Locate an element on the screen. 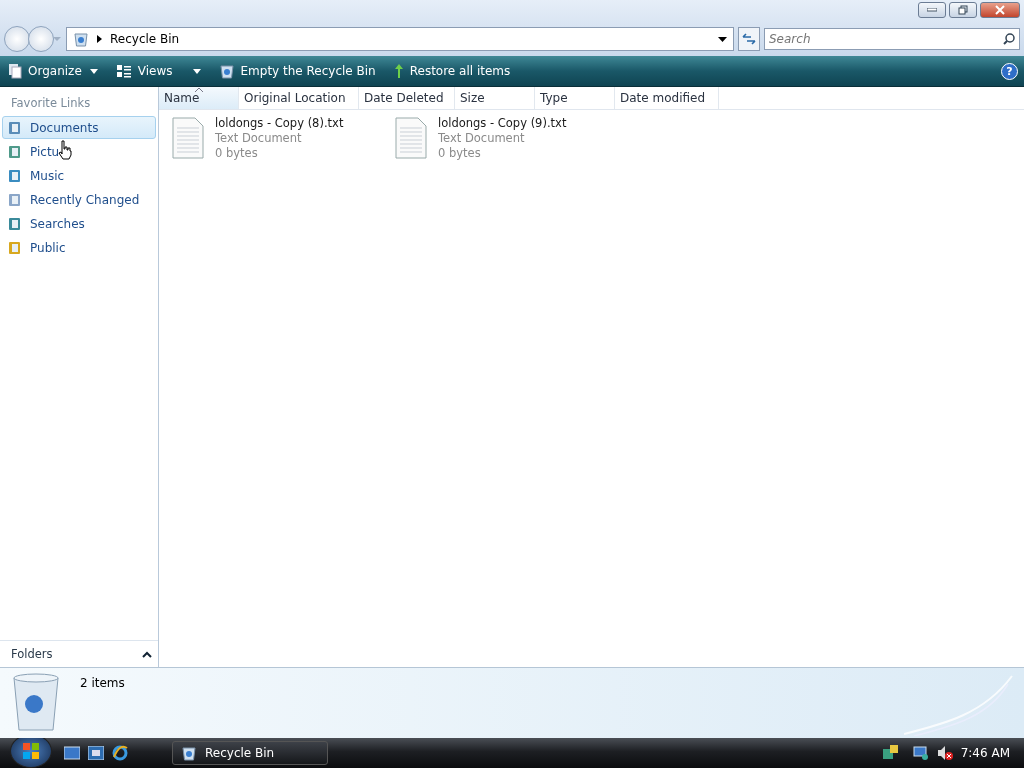 This screenshot has width=1024, height=768. sidebar-item: Music is located at coordinates (79, 175).